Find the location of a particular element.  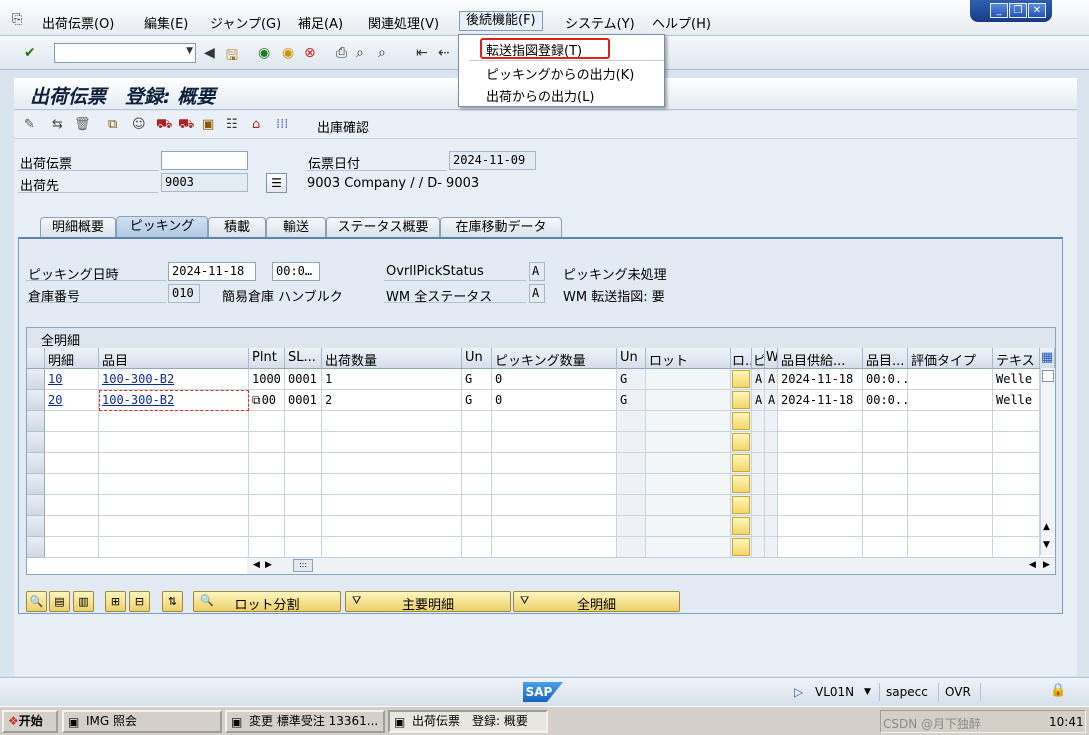

output-icon: ☷ is located at coordinates (232, 124).